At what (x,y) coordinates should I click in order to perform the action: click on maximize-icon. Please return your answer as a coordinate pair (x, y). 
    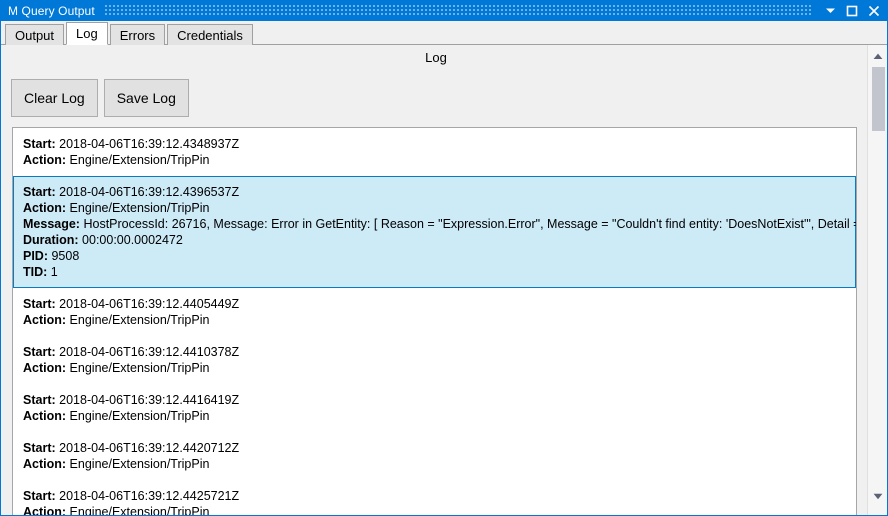
    Looking at the image, I should click on (852, 11).